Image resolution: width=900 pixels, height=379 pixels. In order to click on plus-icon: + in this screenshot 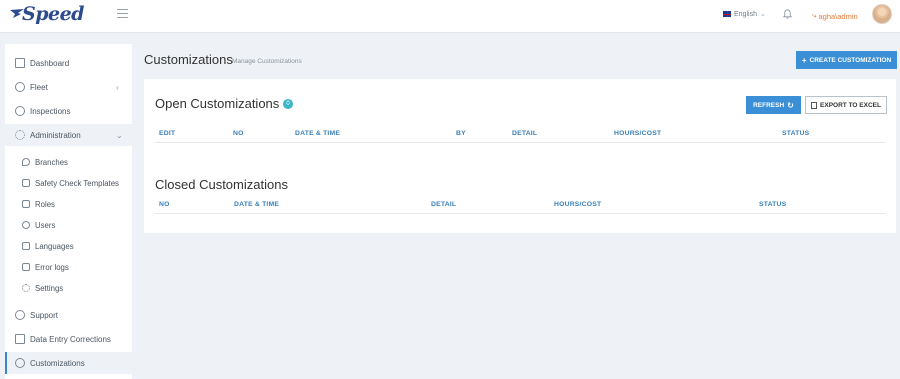, I will do `click(804, 60)`.